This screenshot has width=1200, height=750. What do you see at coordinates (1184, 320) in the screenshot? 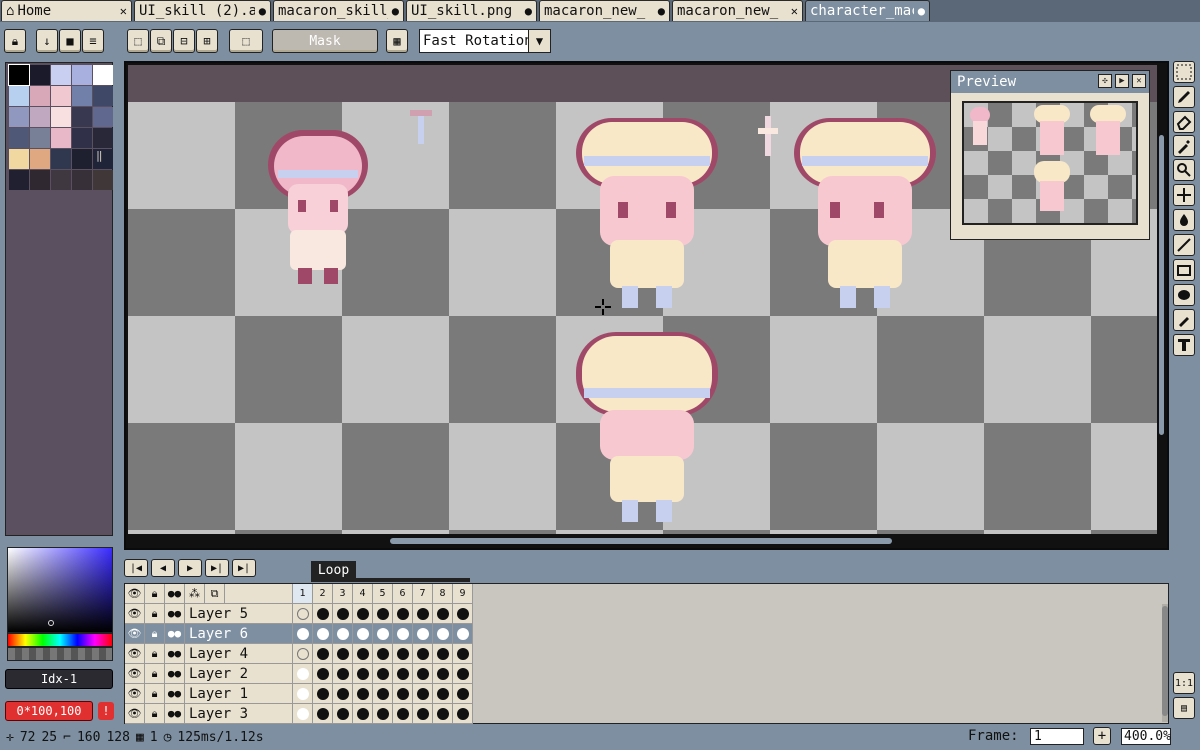
I see `blur-tool` at bounding box center [1184, 320].